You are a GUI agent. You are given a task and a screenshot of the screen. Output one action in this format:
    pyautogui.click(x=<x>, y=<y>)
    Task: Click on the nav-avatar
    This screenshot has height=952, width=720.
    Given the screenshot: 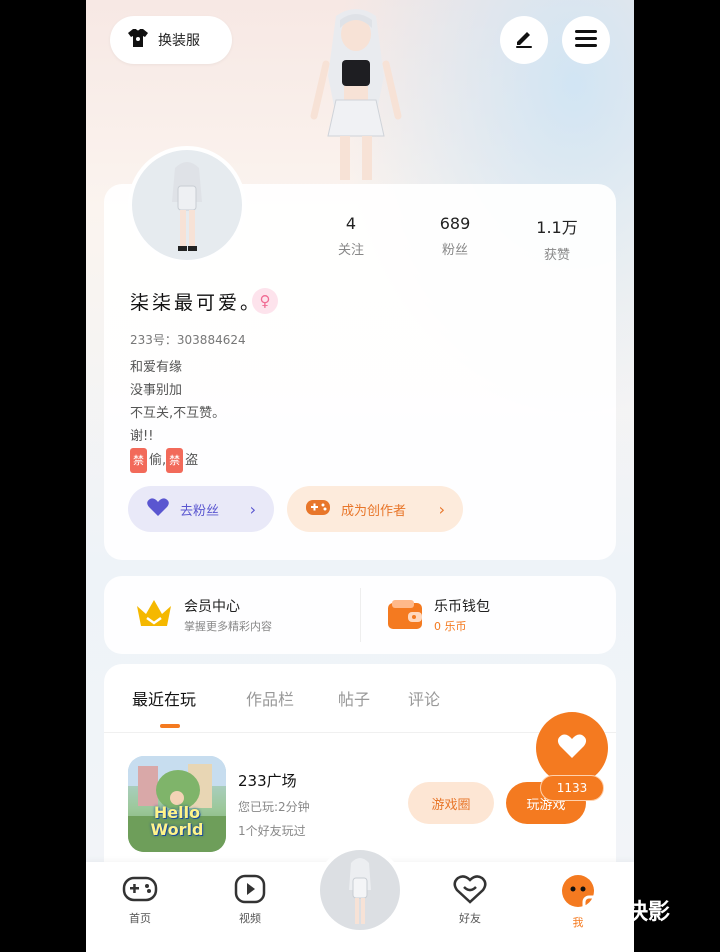 What is the action you would take?
    pyautogui.click(x=360, y=890)
    